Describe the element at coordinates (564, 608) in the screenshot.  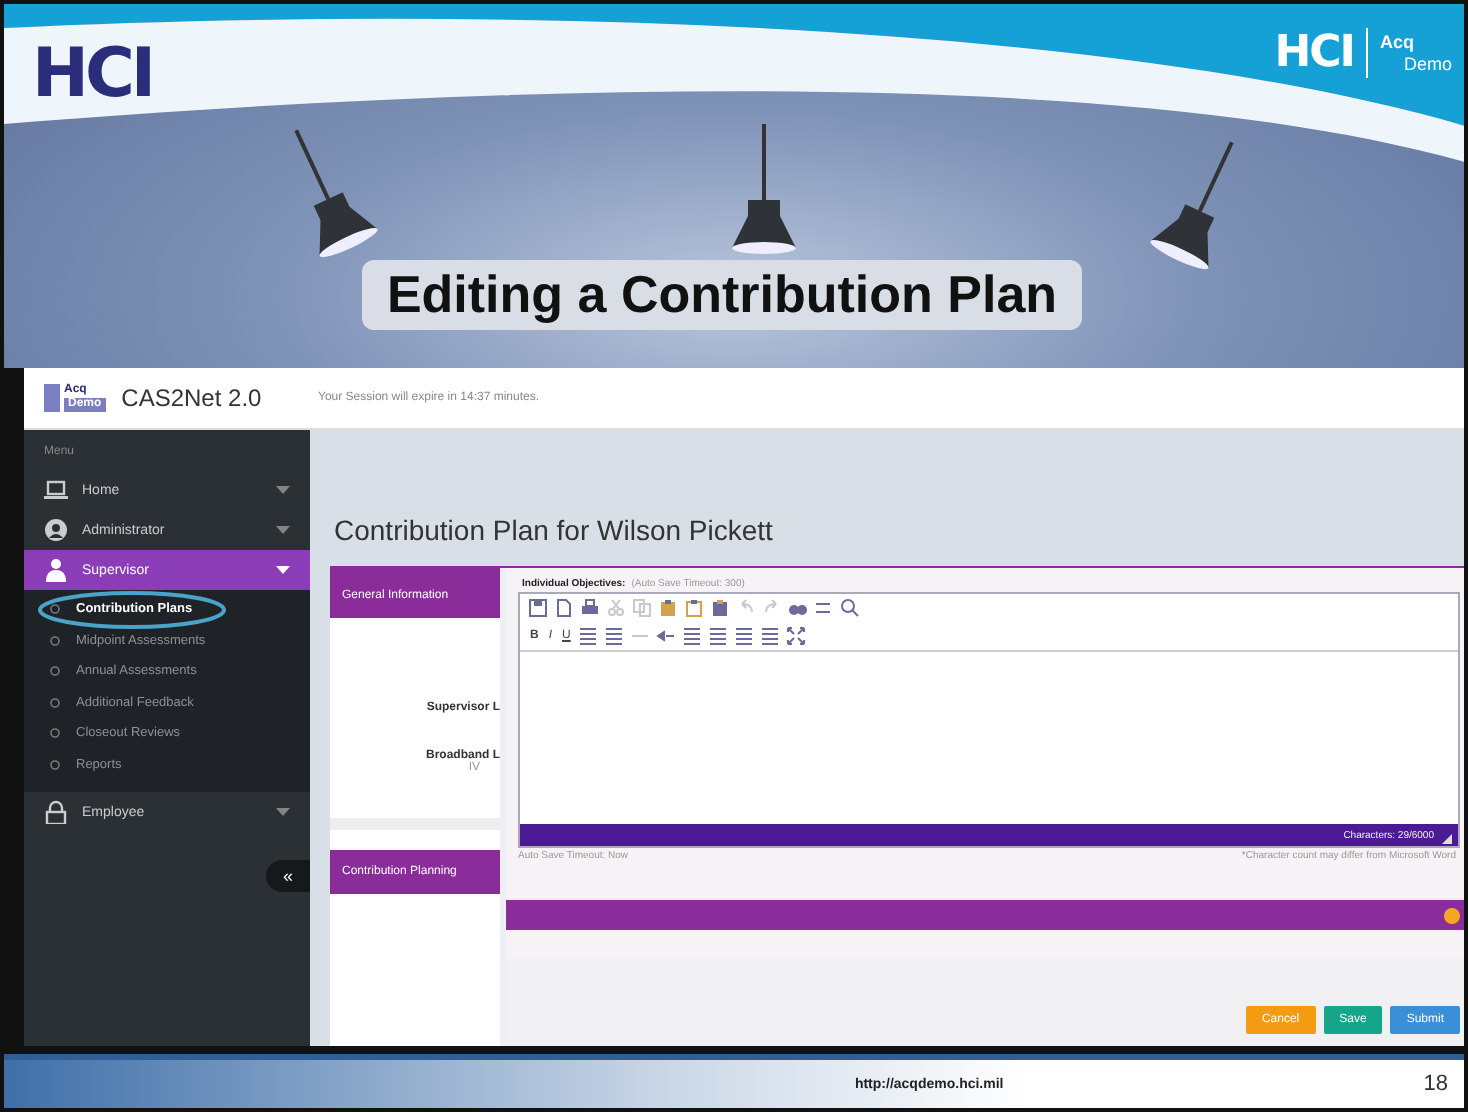
I see `document-icon` at that location.